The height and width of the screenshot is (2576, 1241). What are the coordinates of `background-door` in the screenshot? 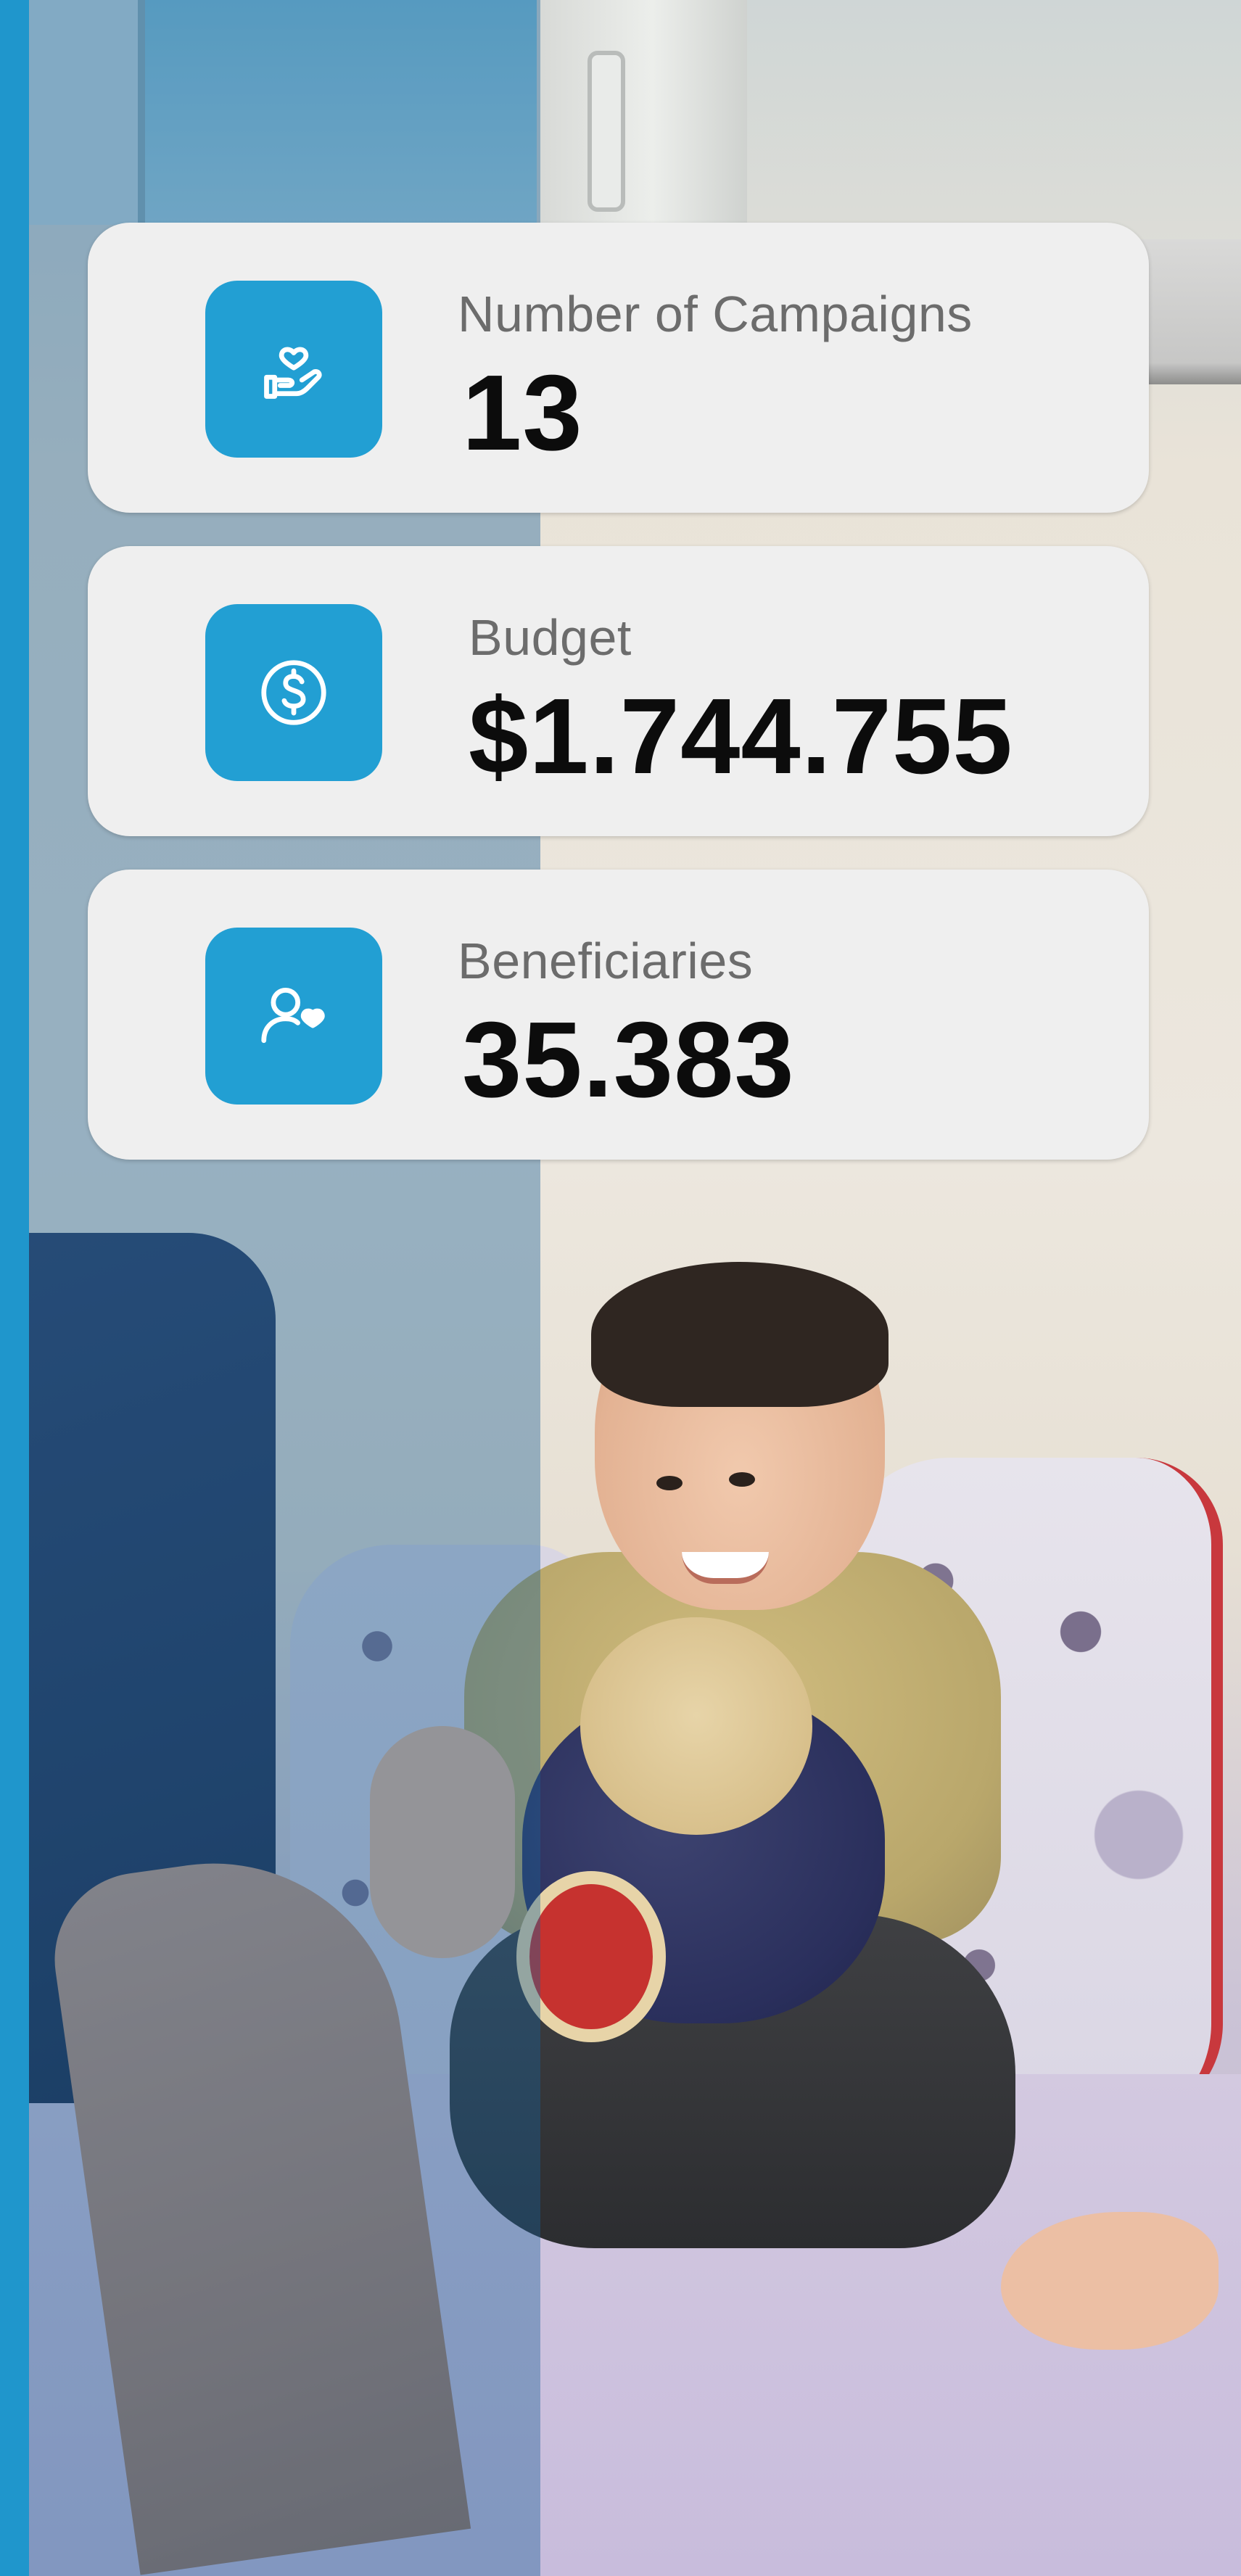 It's located at (642, 113).